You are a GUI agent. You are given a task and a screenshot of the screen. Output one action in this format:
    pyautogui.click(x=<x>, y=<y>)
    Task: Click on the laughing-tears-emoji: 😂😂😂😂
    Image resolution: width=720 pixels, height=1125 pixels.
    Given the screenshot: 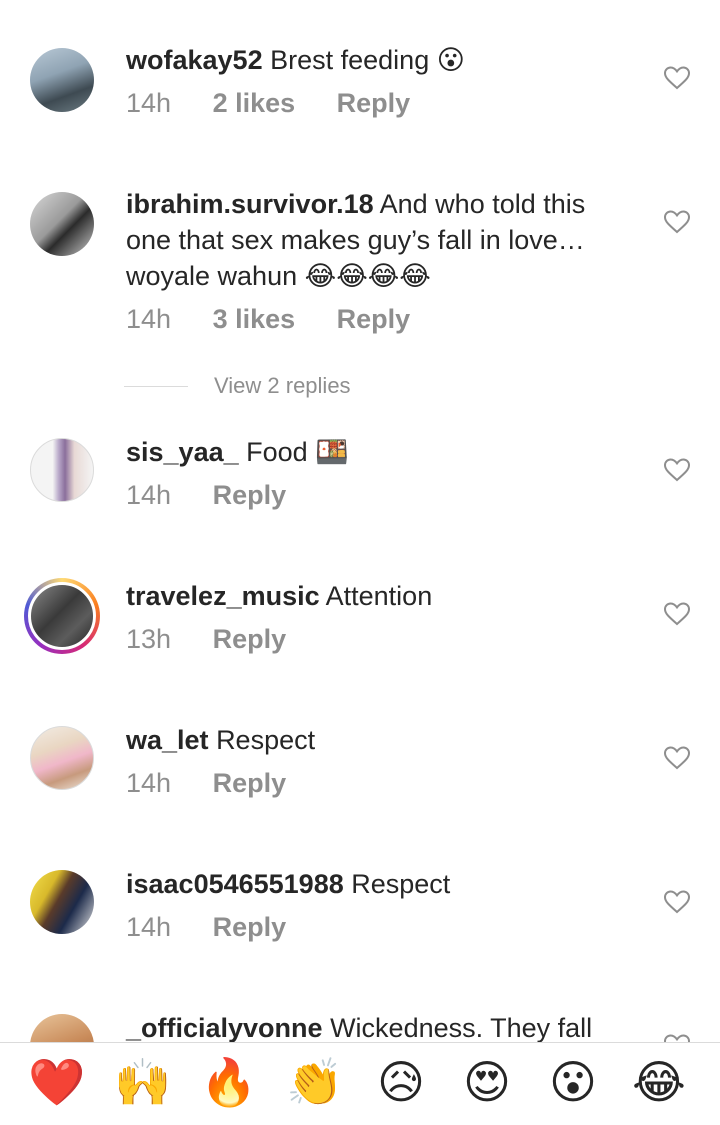 What is the action you would take?
    pyautogui.click(x=367, y=276)
    